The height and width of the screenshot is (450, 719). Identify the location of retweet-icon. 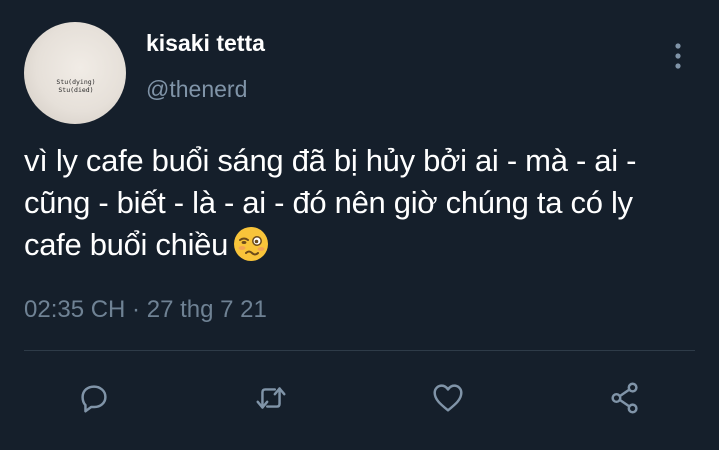
(271, 398).